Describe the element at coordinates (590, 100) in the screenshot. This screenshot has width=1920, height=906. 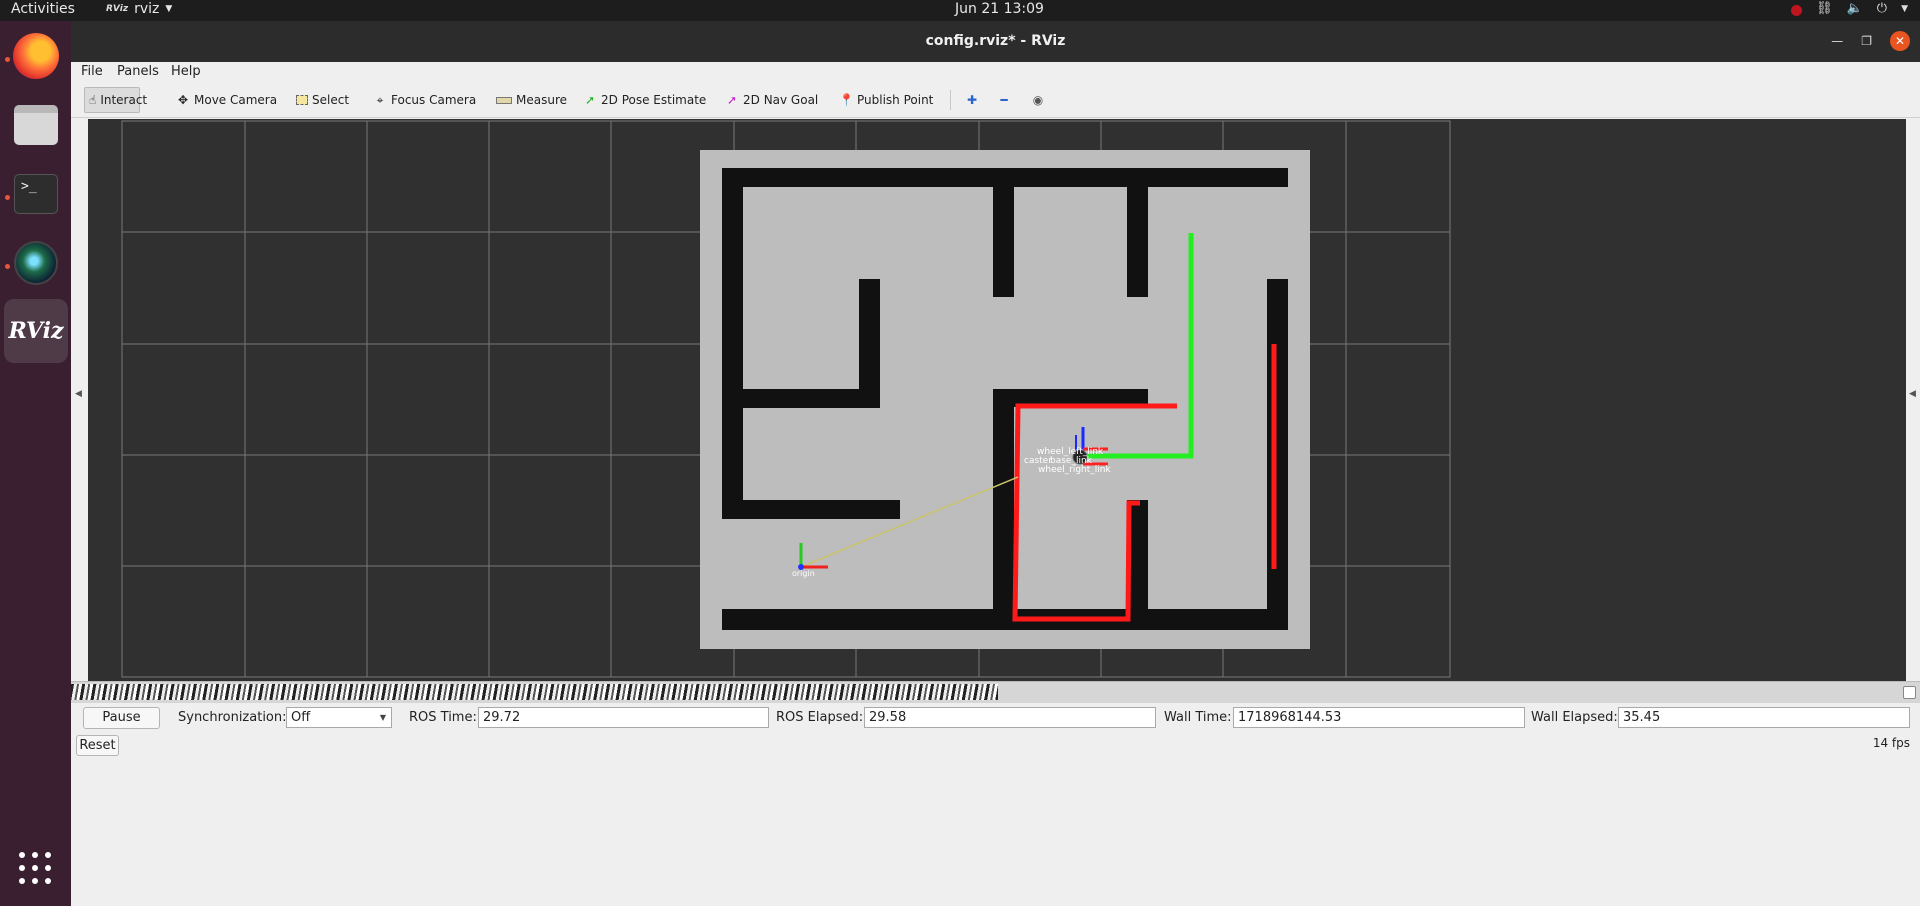
I see `green-arrow-icon: ➚` at that location.